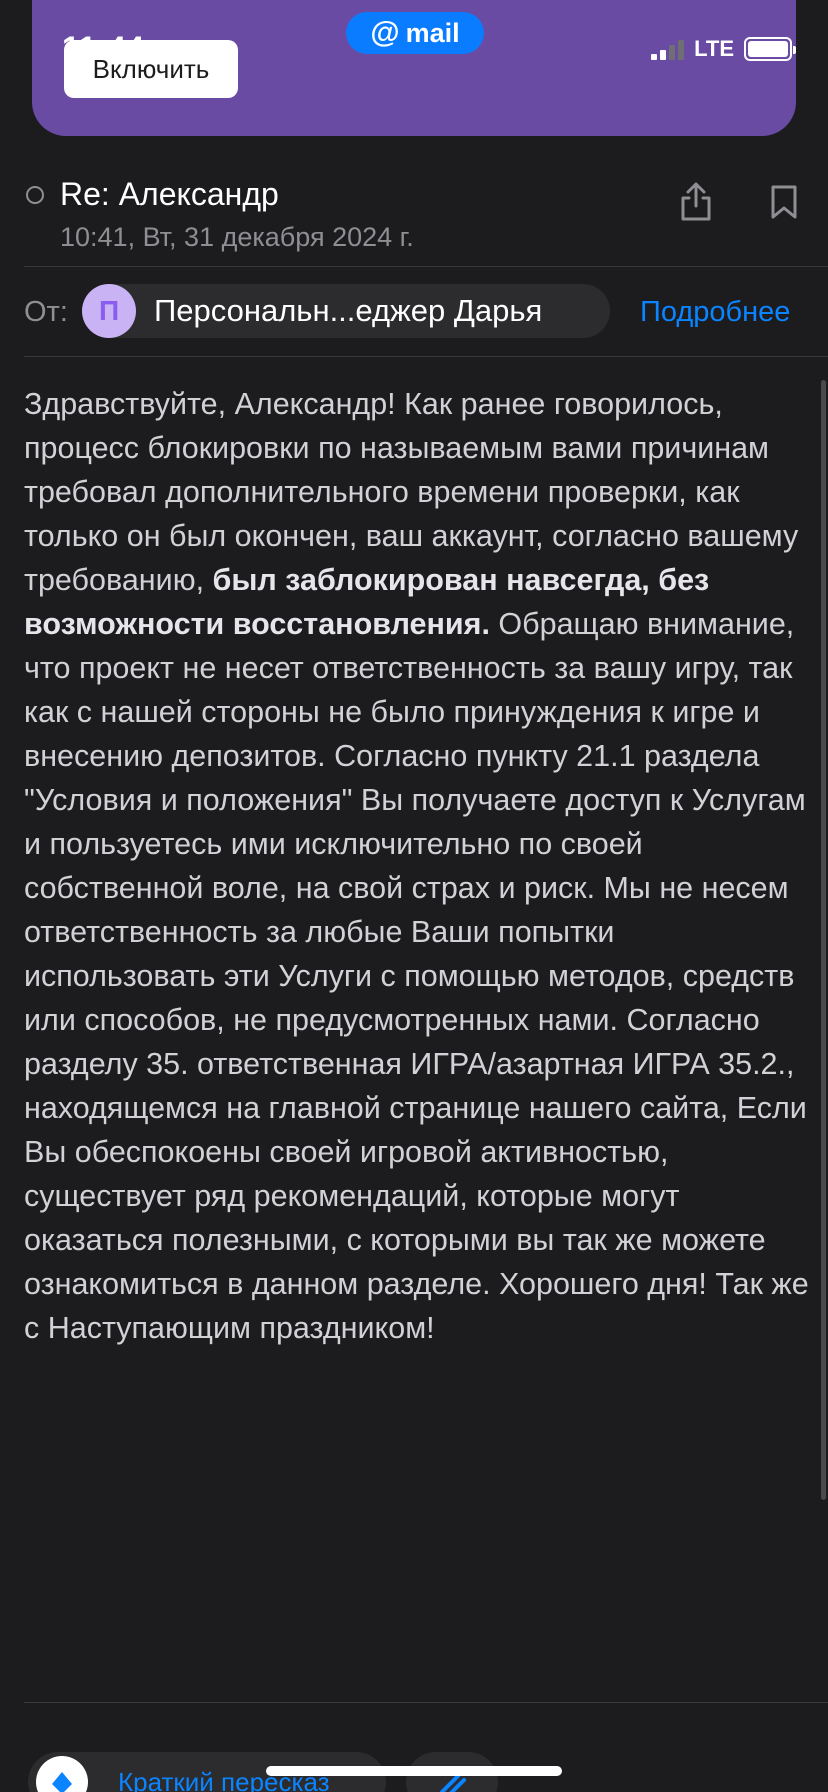  Describe the element at coordinates (696, 202) in the screenshot. I see `share-icon` at that location.